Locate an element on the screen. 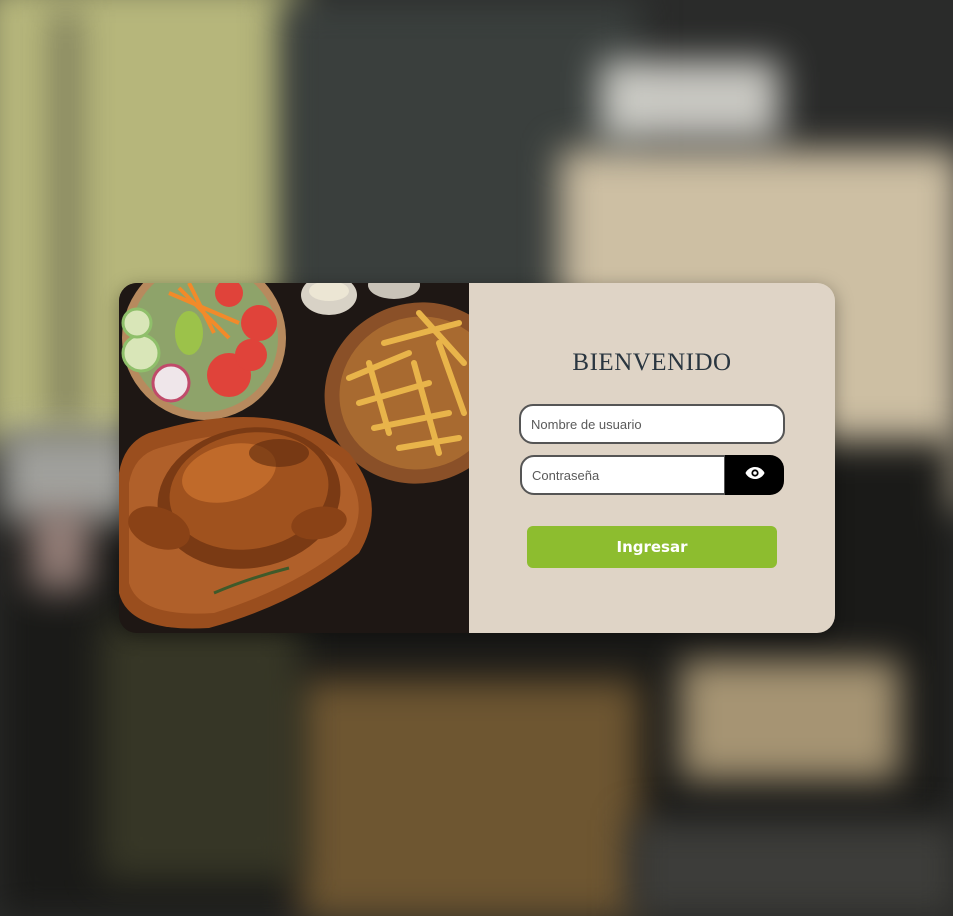  show-password-button is located at coordinates (754, 475).